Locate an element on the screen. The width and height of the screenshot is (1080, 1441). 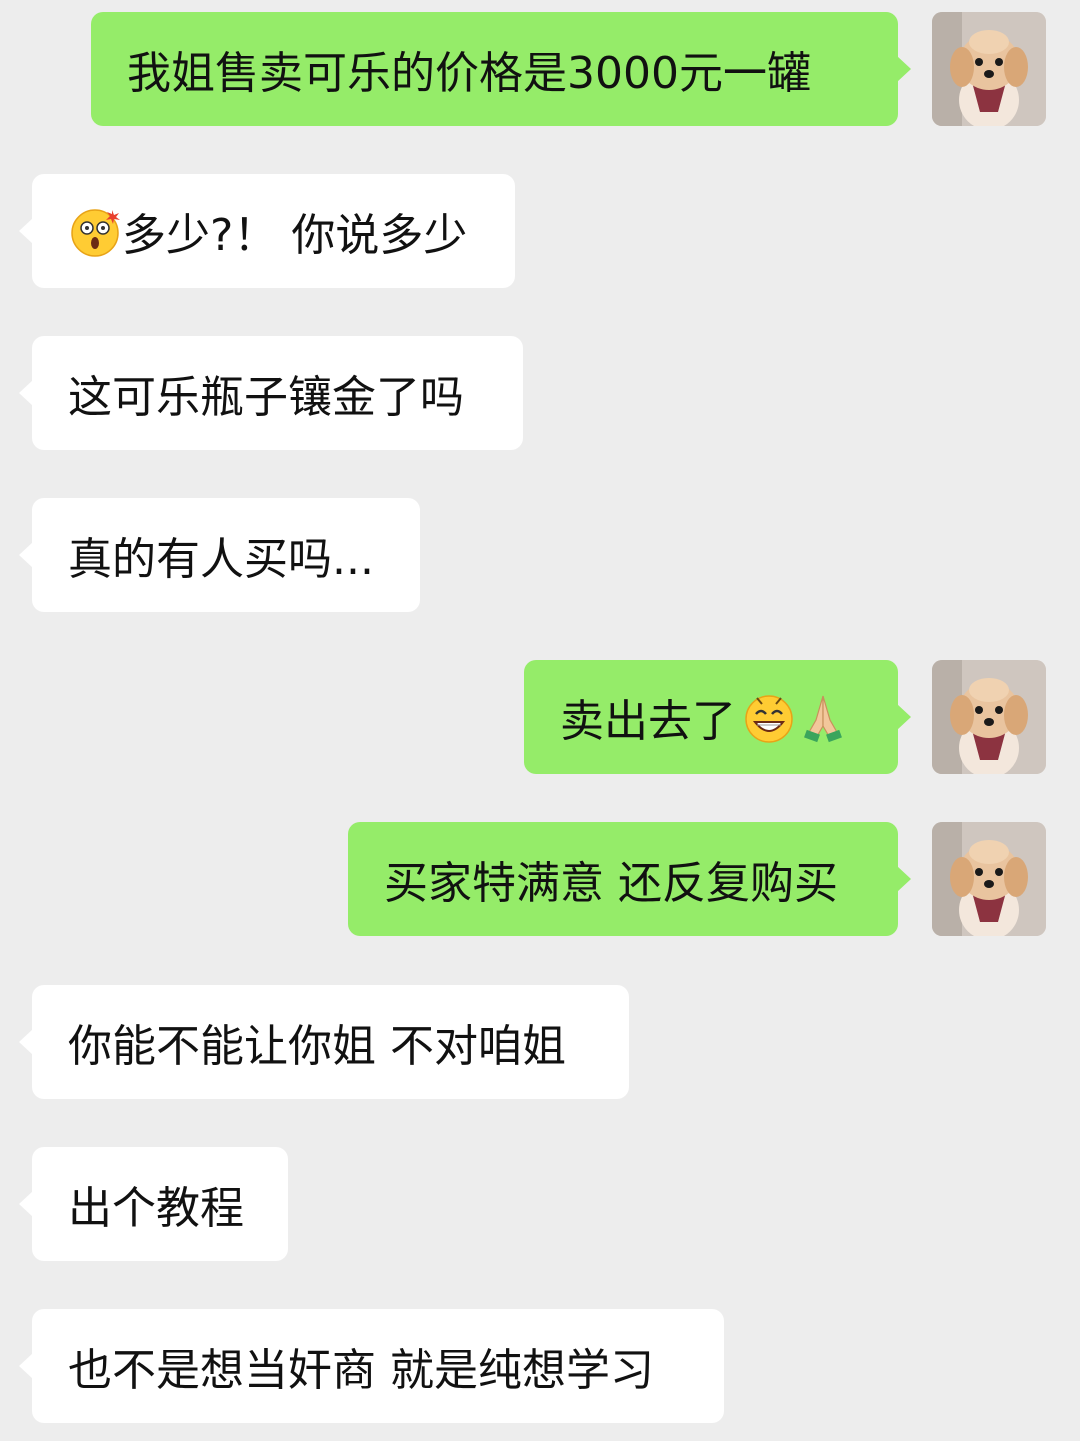
message-row-outgoing: 买家特满意 还反复购买 is located at coordinates (540, 879).